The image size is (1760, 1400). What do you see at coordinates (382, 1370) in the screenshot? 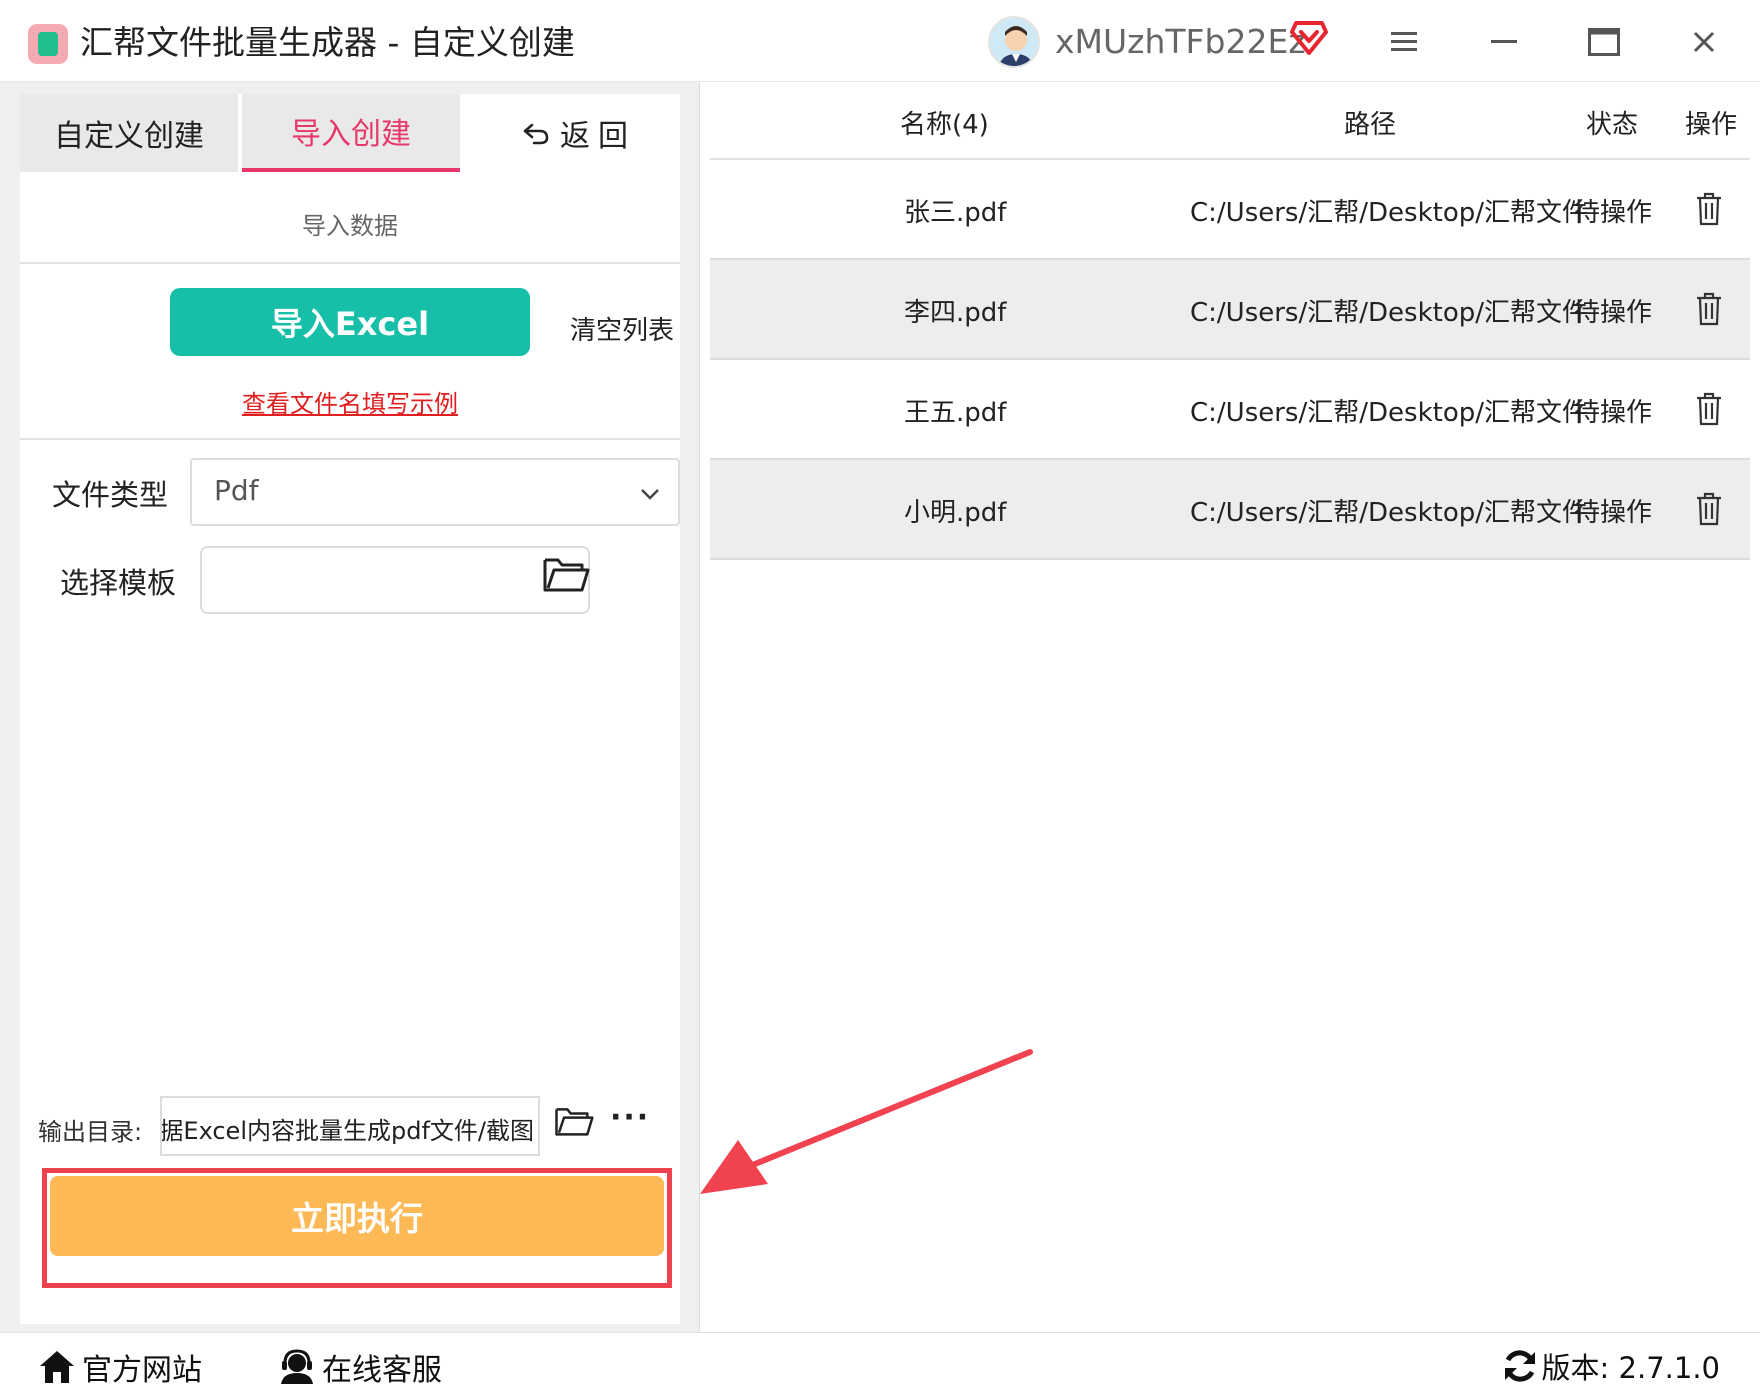
I see `support-label: 在线客服` at bounding box center [382, 1370].